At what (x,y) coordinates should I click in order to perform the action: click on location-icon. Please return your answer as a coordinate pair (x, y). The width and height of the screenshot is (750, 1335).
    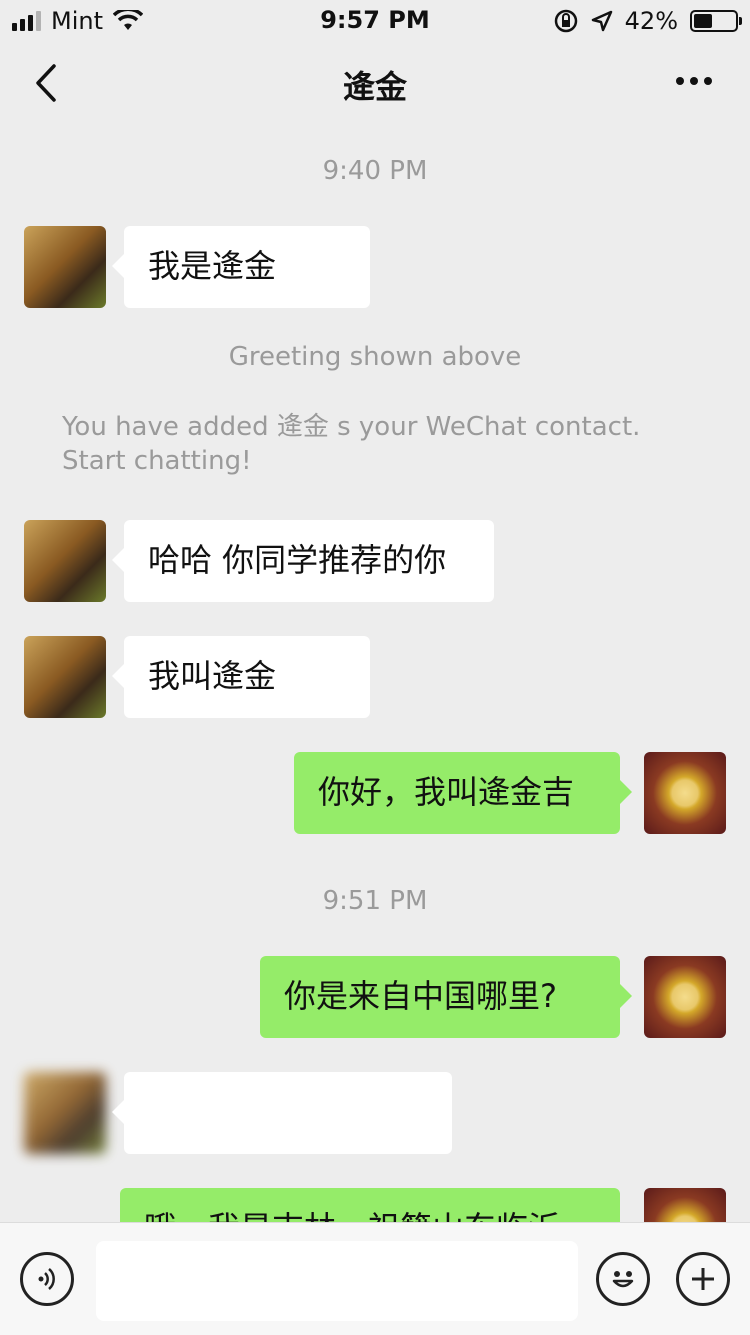
    Looking at the image, I should click on (601, 21).